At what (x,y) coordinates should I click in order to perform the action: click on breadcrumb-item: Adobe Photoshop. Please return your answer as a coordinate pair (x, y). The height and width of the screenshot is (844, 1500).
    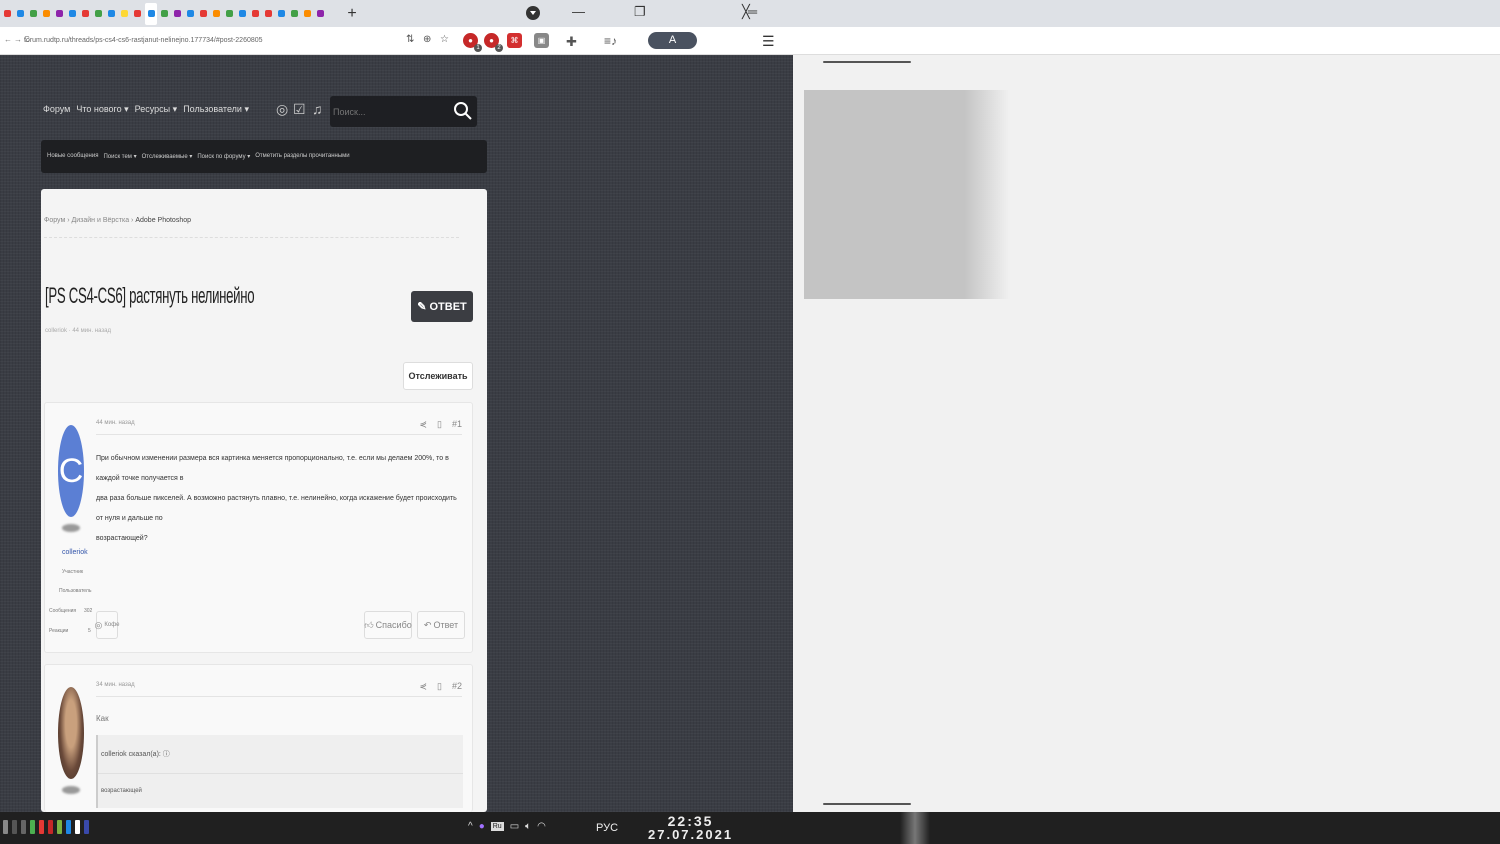
    Looking at the image, I should click on (163, 220).